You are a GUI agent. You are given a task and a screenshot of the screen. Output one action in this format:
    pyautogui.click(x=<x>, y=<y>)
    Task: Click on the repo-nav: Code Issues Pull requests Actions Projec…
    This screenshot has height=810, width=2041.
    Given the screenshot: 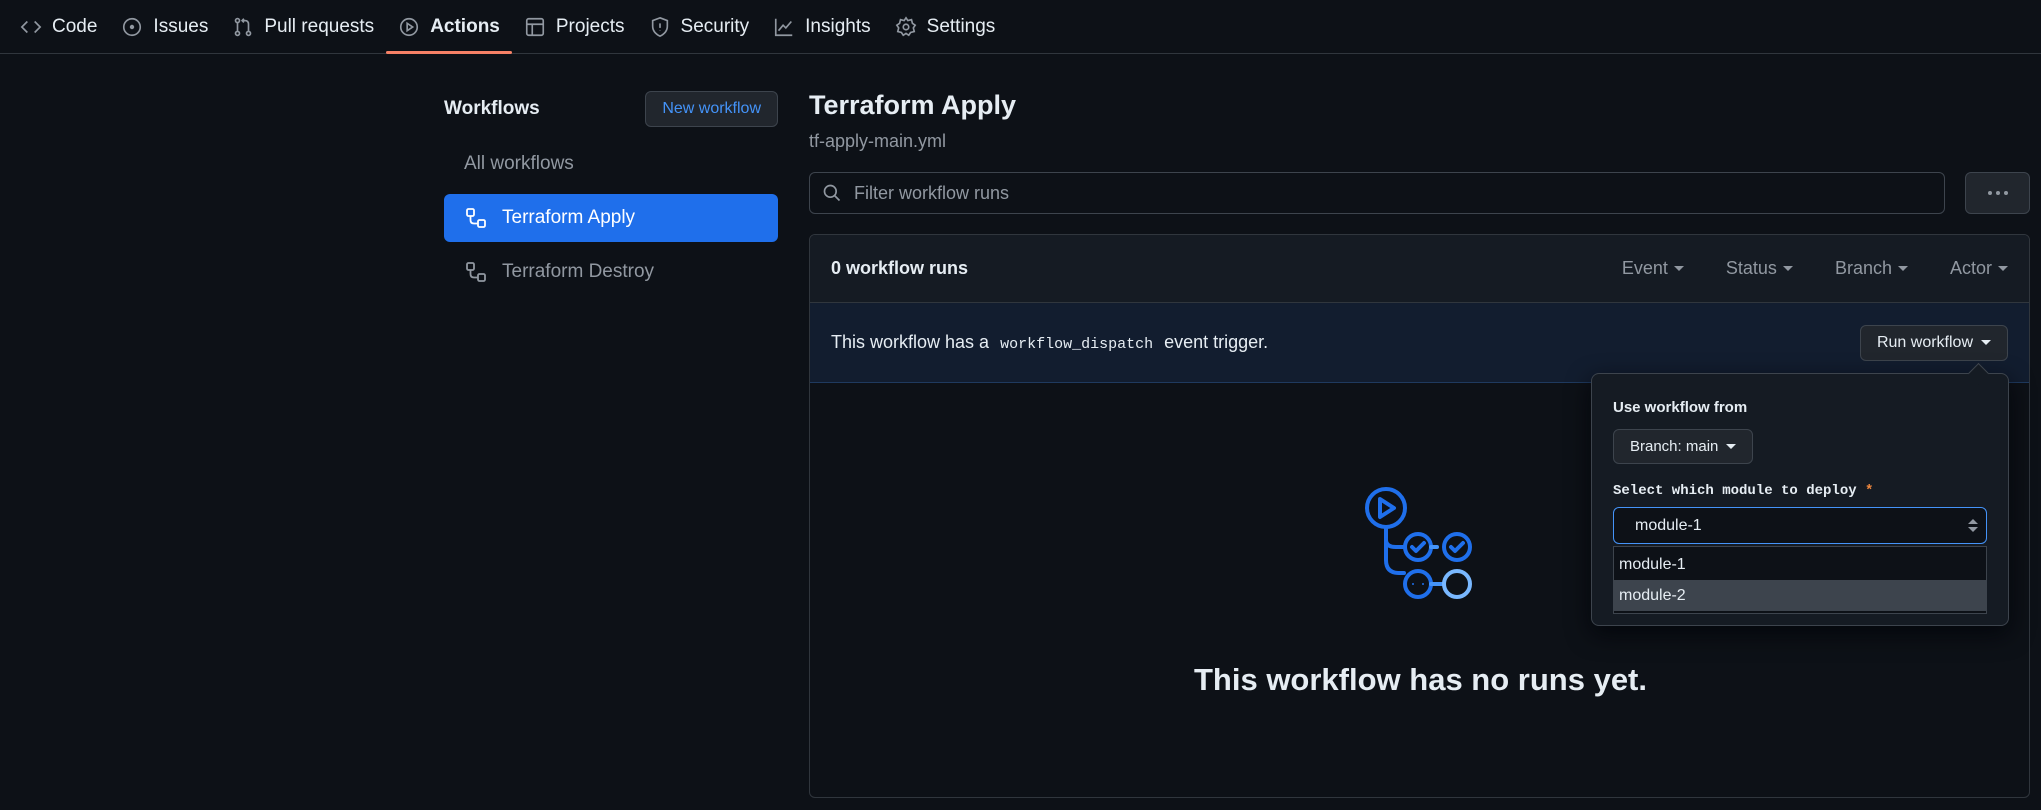 What is the action you would take?
    pyautogui.click(x=1020, y=27)
    